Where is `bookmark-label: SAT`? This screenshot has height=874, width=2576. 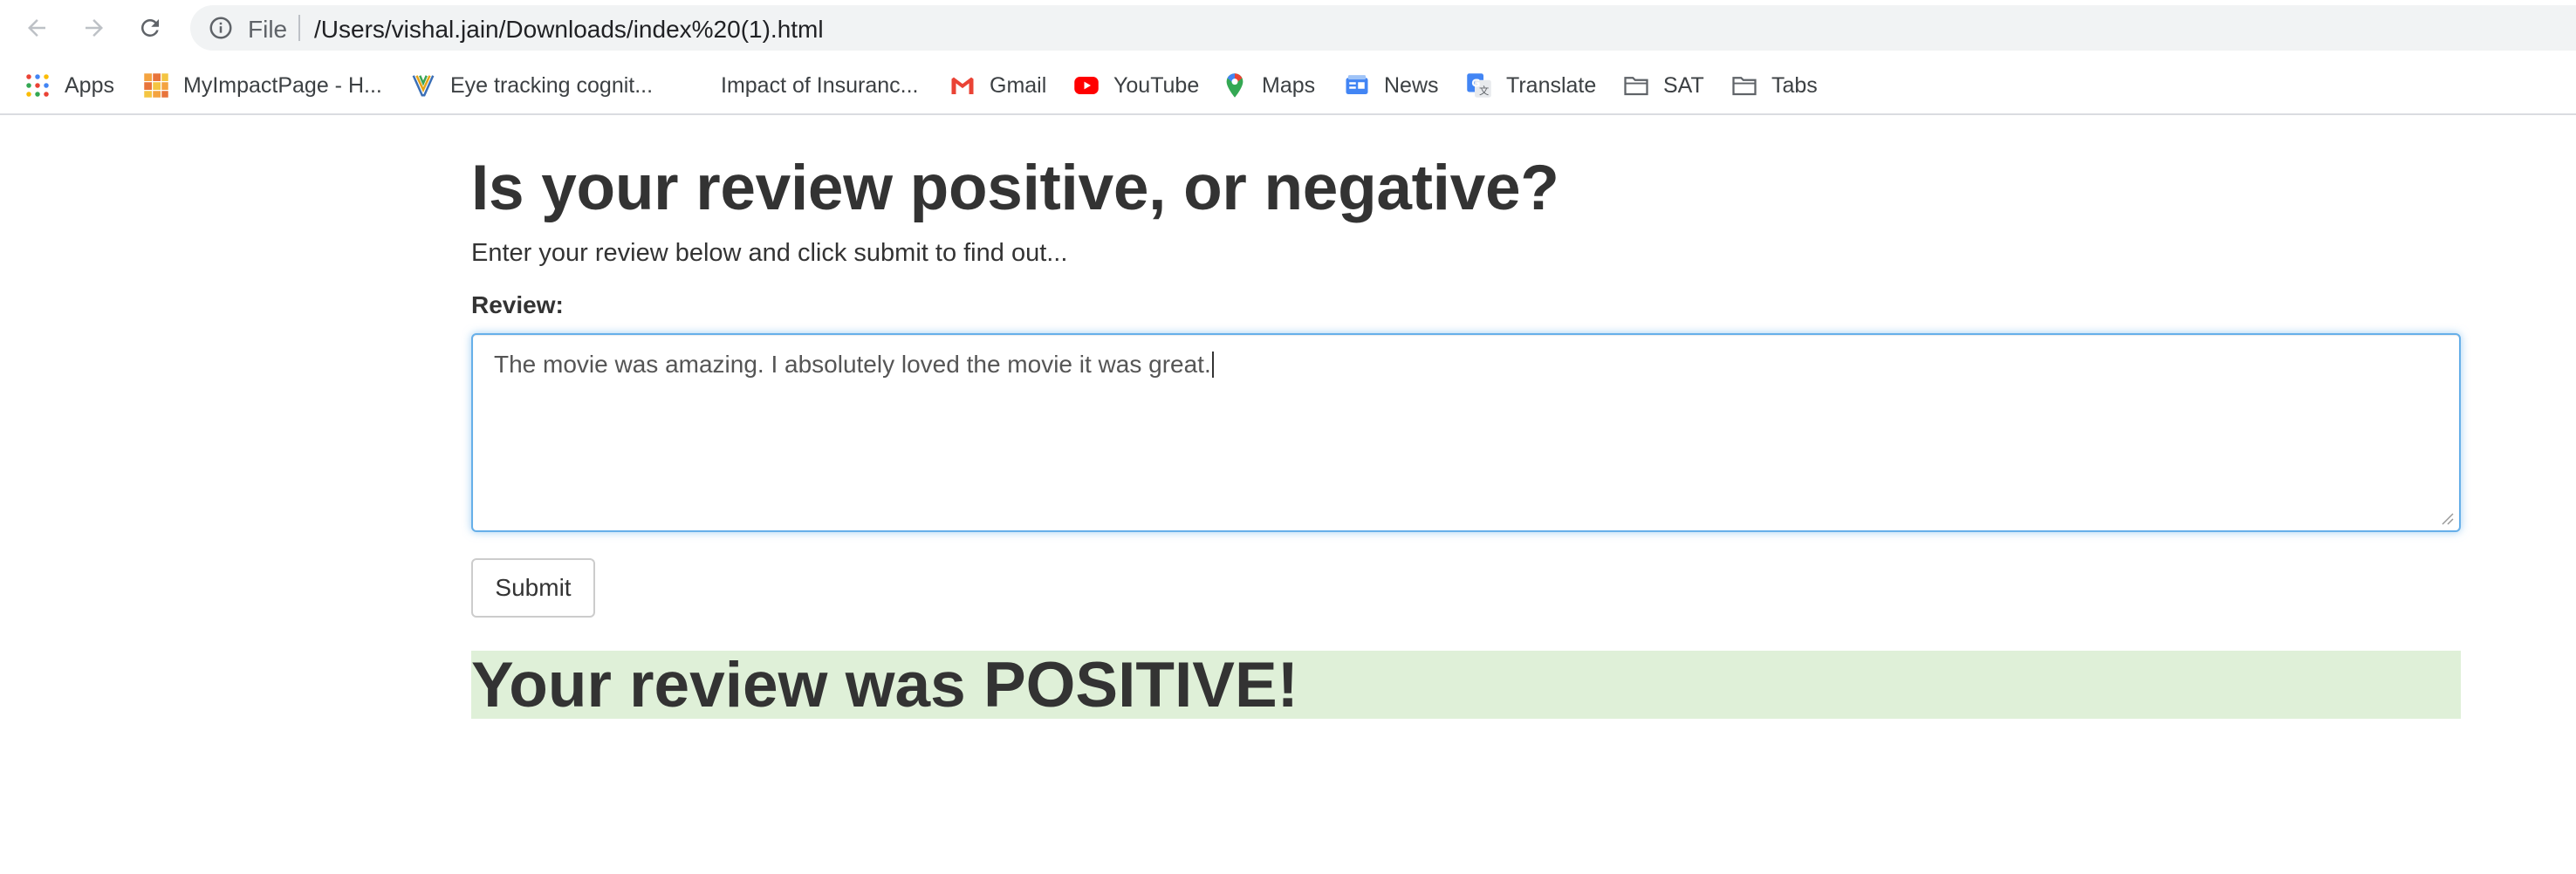 bookmark-label: SAT is located at coordinates (1684, 85).